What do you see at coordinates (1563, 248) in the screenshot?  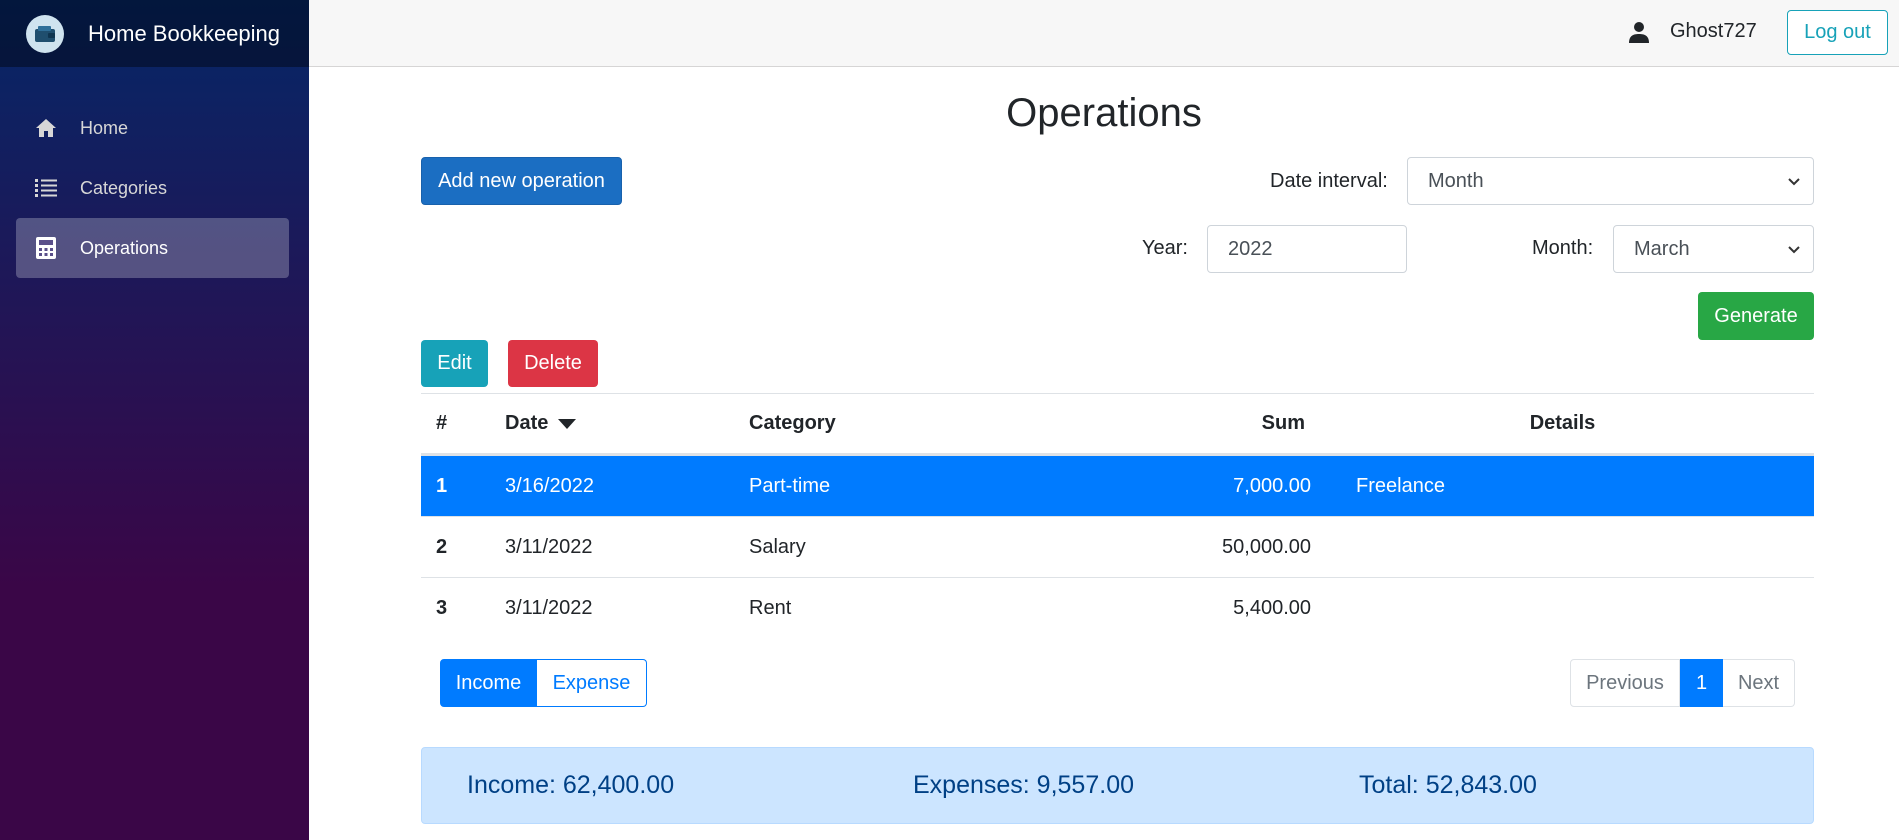 I see `month-label: Month:` at bounding box center [1563, 248].